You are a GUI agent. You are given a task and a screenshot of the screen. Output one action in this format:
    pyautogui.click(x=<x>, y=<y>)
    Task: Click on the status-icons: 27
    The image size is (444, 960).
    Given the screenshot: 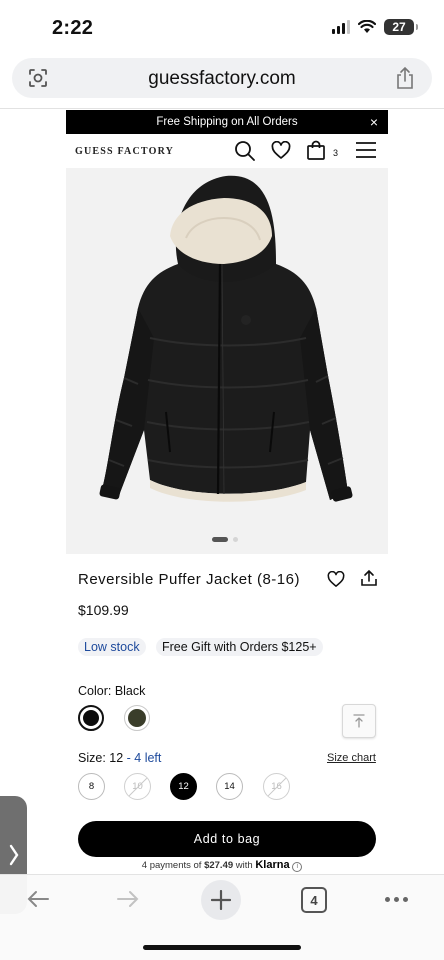 What is the action you would take?
    pyautogui.click(x=375, y=27)
    